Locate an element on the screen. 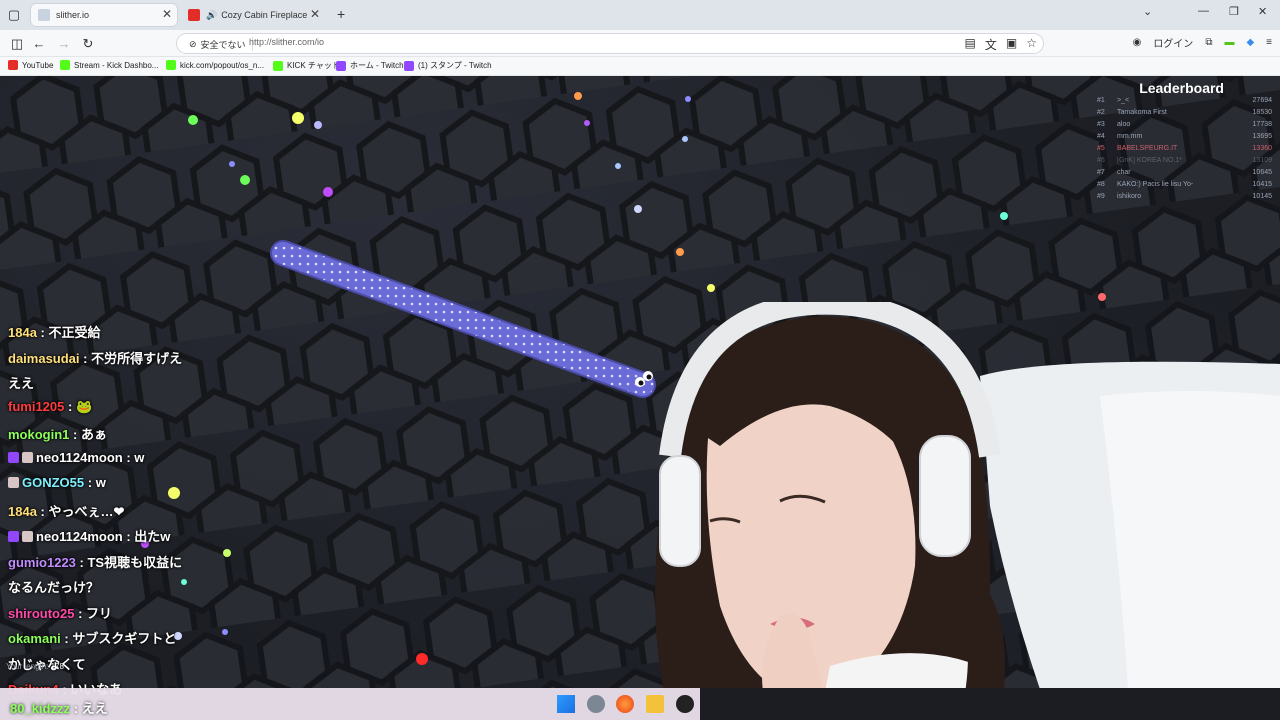  leaderboard-name: >_< is located at coordinates (1123, 100).